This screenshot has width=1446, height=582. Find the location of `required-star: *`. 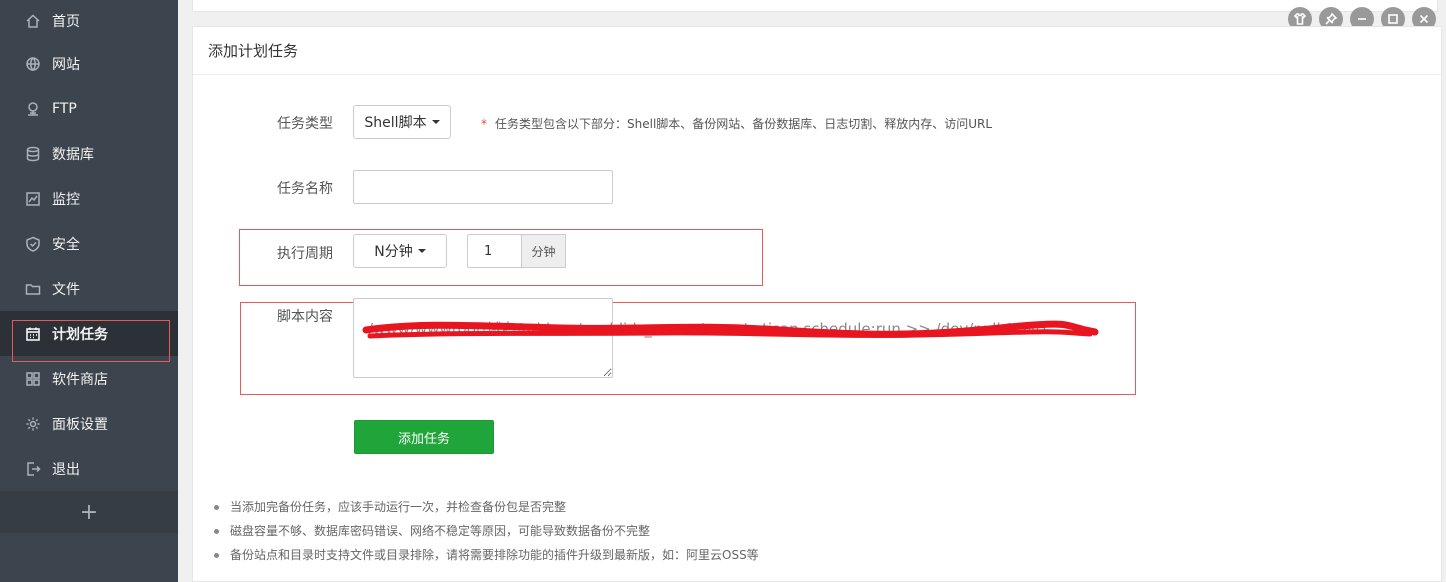

required-star: * is located at coordinates (484, 124).